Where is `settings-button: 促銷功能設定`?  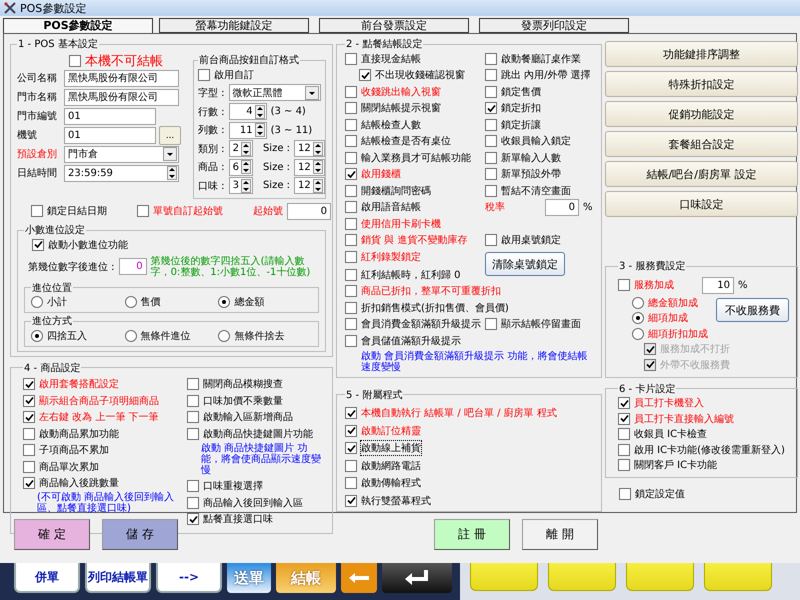 settings-button: 促銷功能設定 is located at coordinates (701, 114).